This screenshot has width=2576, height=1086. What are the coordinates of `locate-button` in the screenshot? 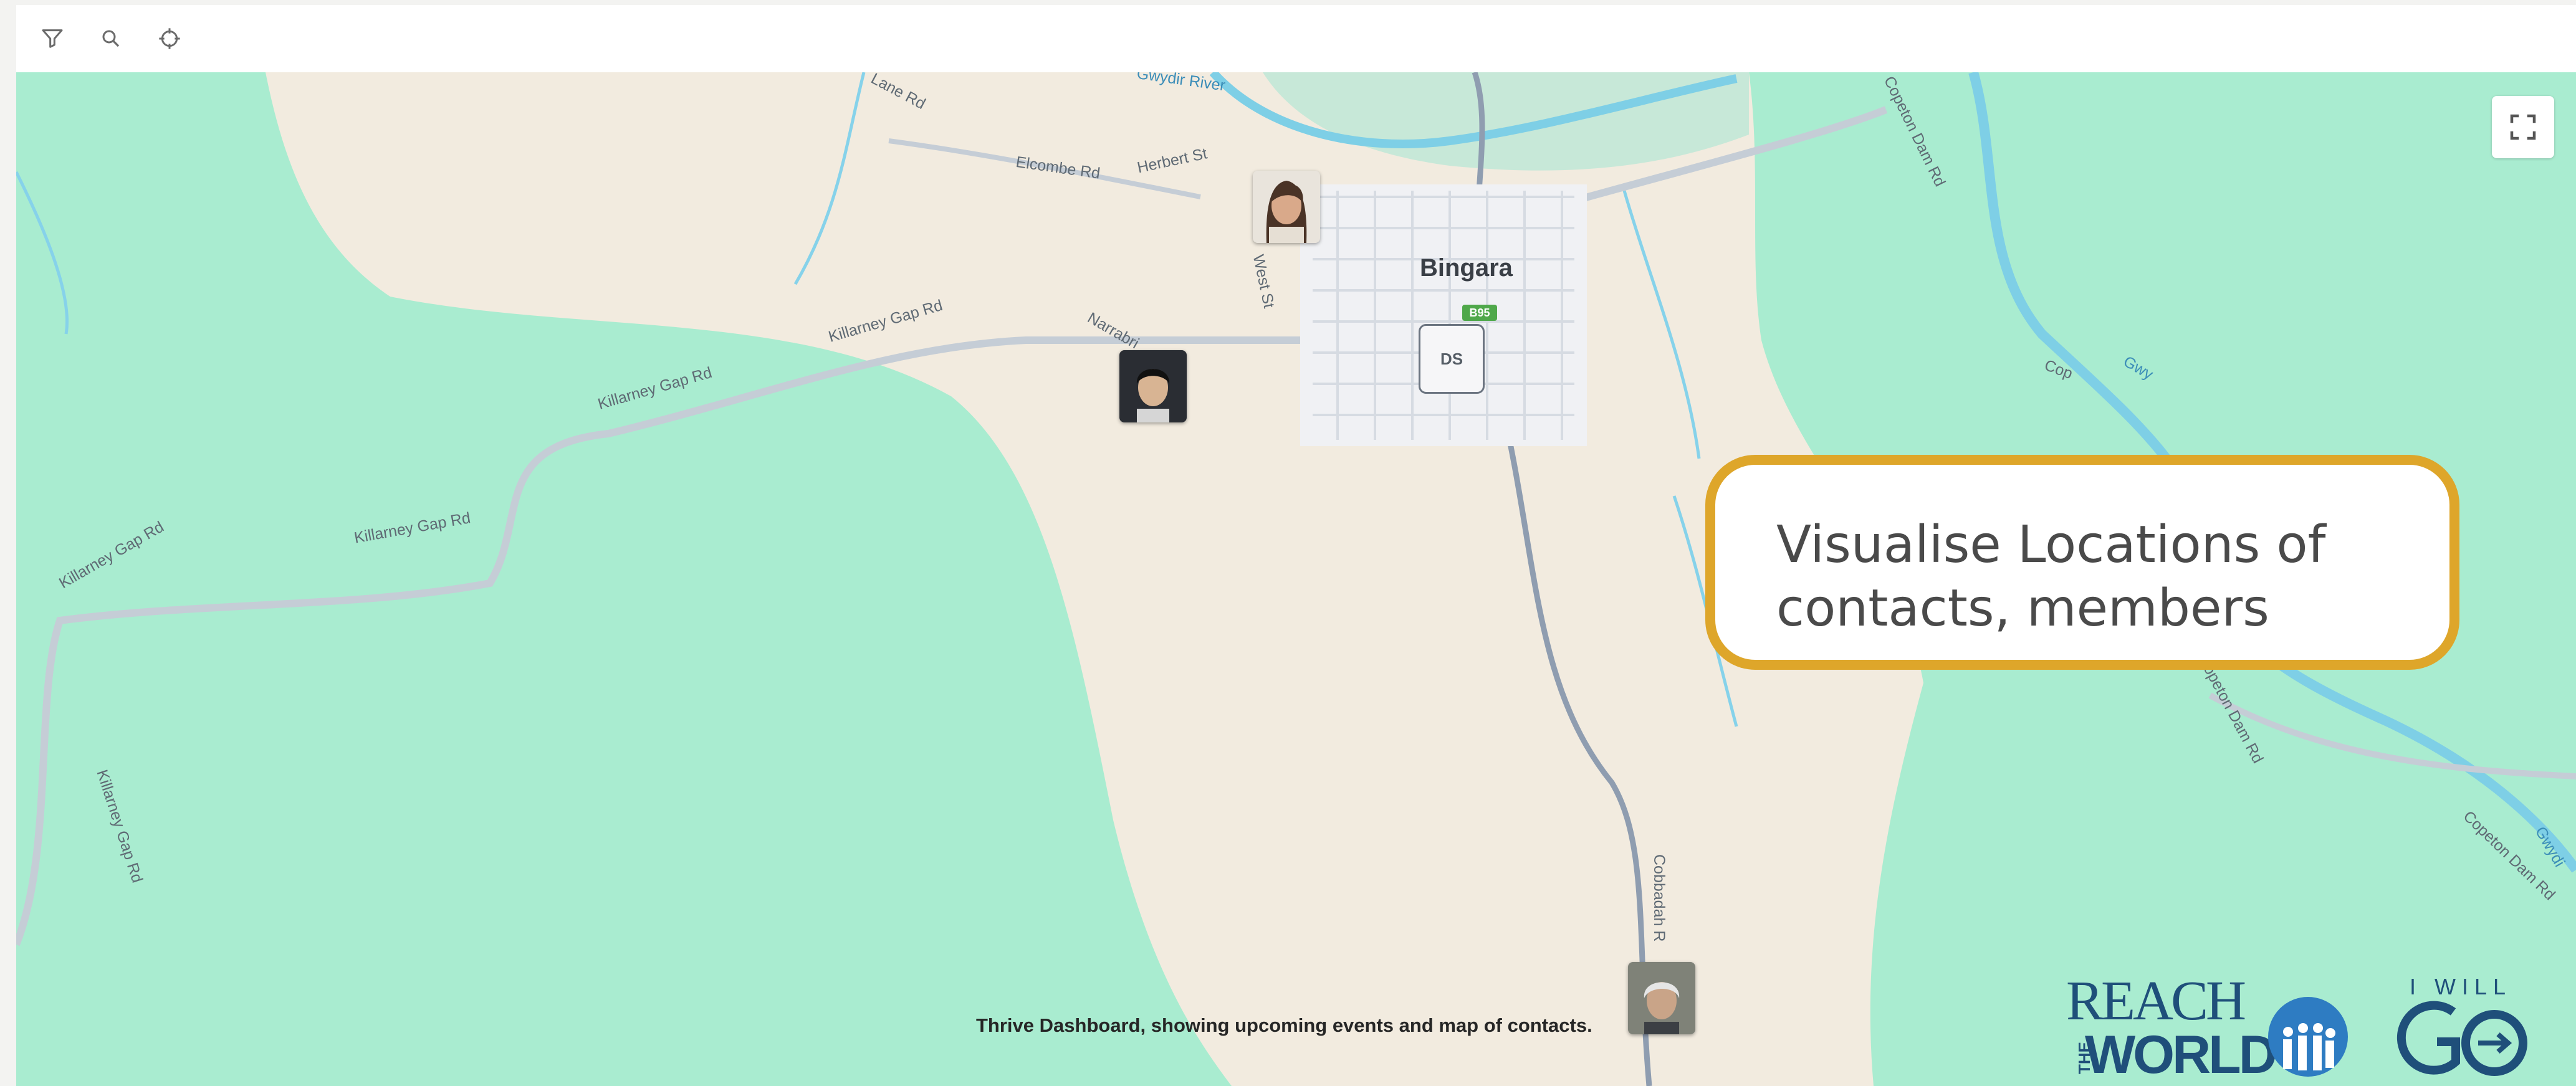 It's located at (170, 38).